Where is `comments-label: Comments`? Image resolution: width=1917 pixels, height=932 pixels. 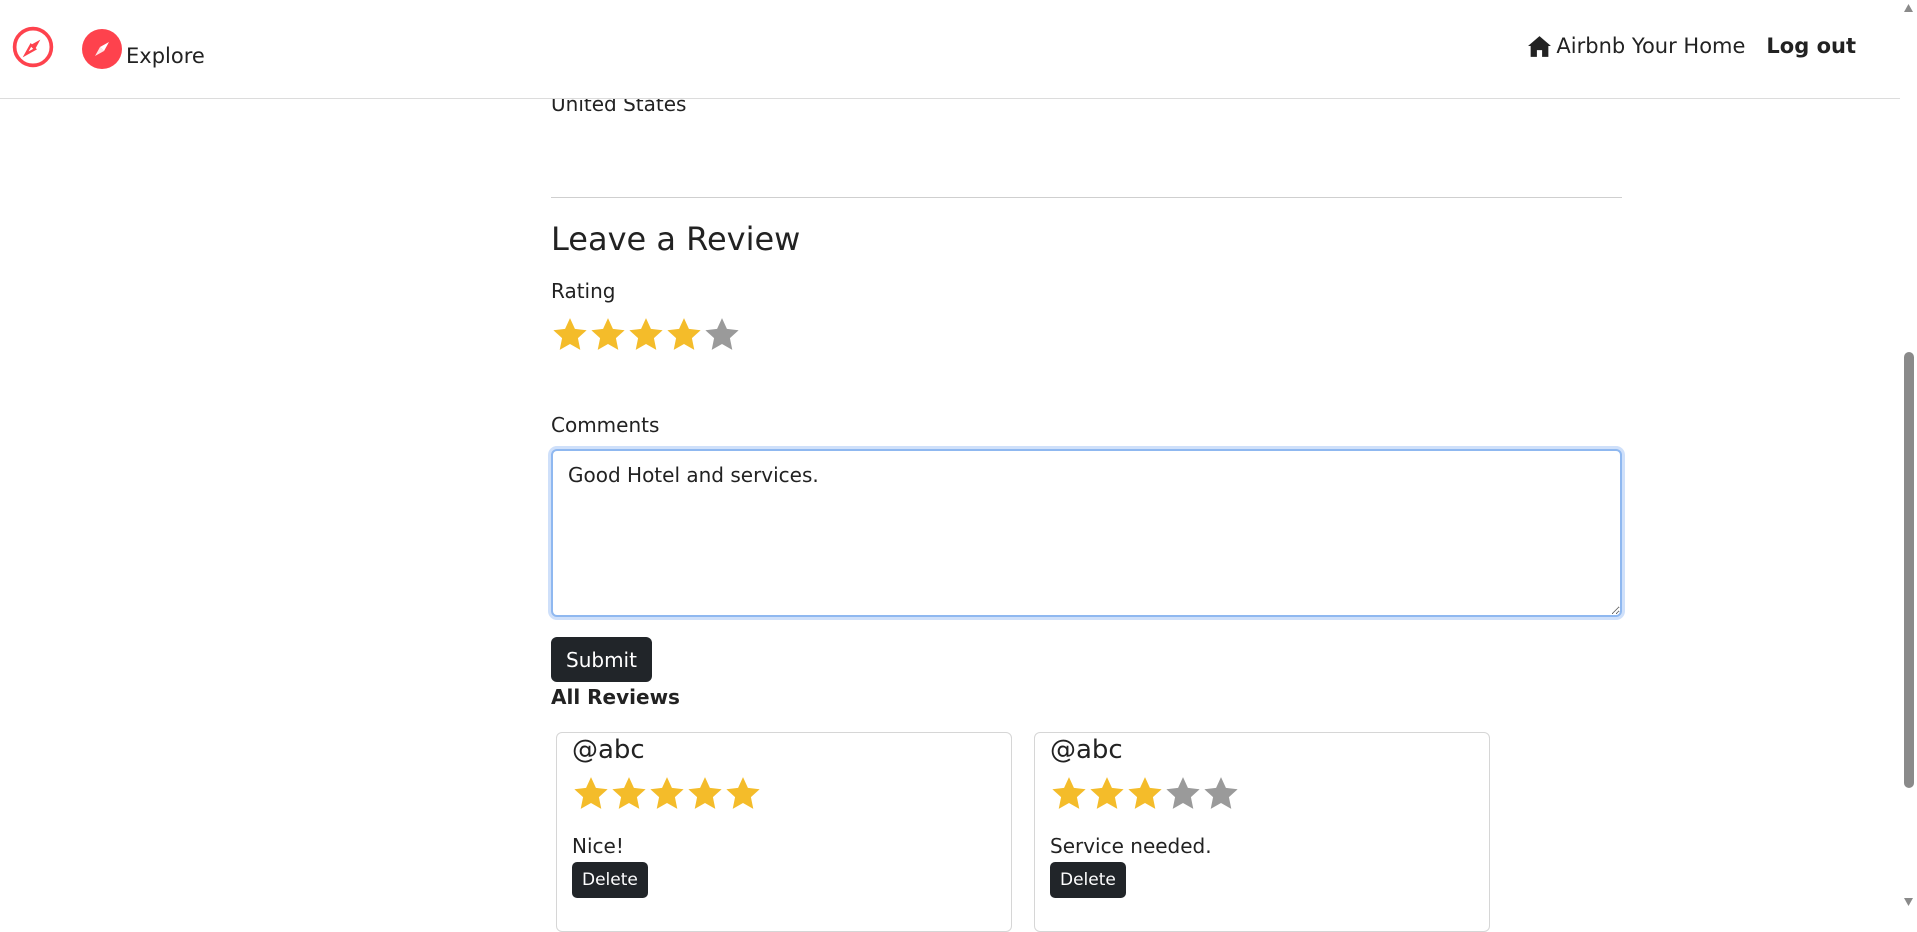
comments-label: Comments is located at coordinates (605, 425).